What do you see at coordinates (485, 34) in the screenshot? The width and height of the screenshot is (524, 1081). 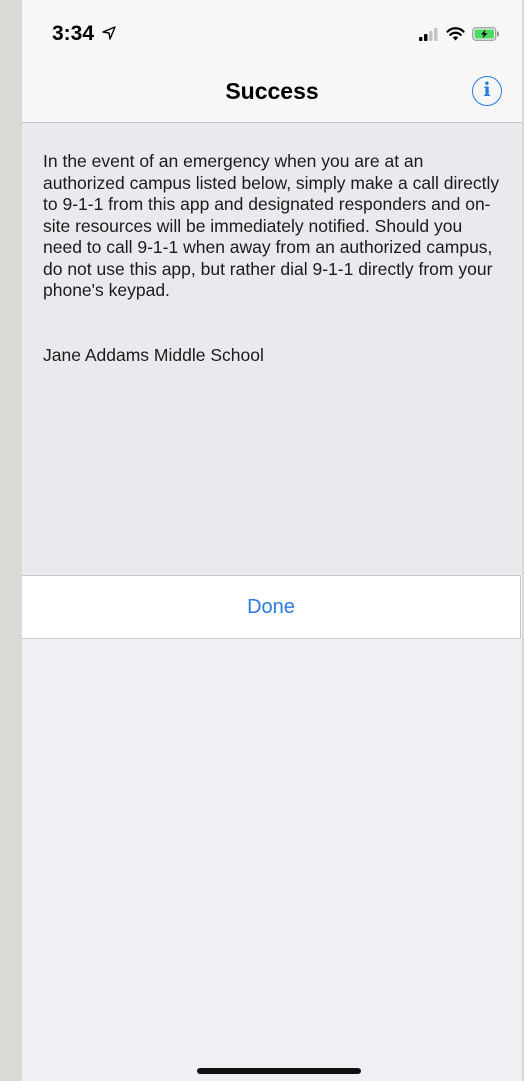 I see `battery-charging-icon` at bounding box center [485, 34].